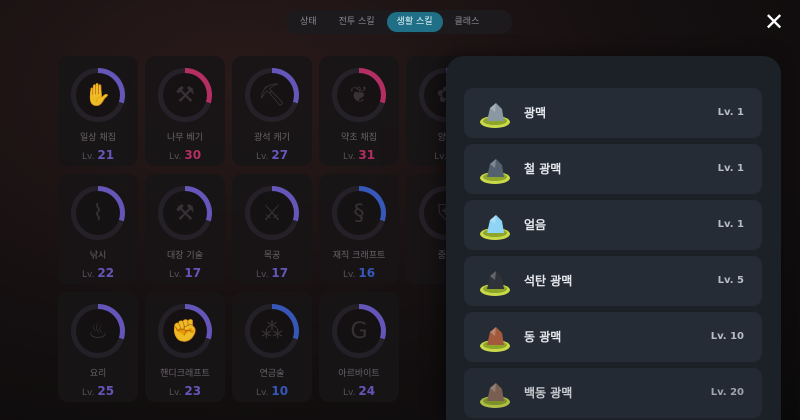  I want to click on skill-level: Lv. 22, so click(98, 273).